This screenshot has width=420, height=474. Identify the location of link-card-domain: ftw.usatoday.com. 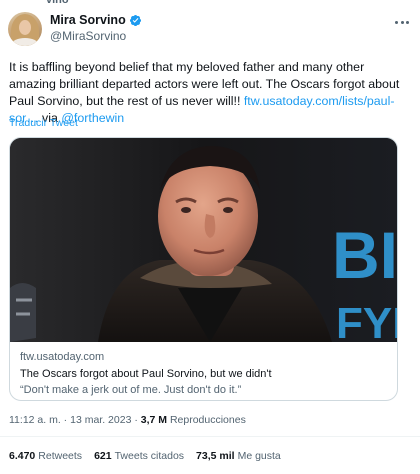
(62, 357).